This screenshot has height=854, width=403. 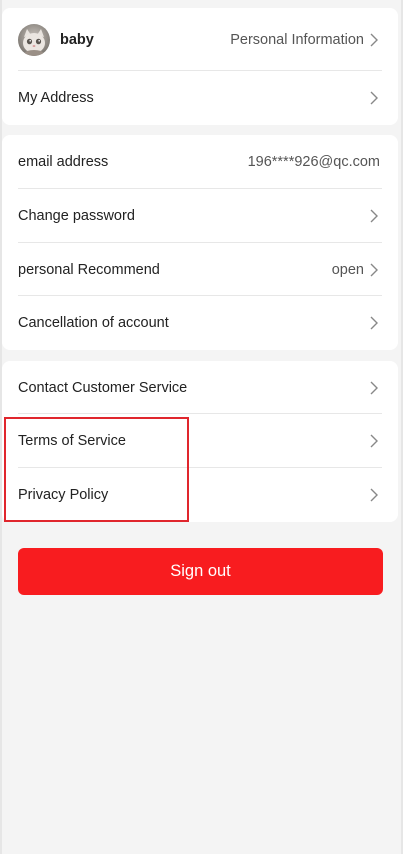 What do you see at coordinates (72, 441) in the screenshot?
I see `terms-of-service-label: Terms of Service` at bounding box center [72, 441].